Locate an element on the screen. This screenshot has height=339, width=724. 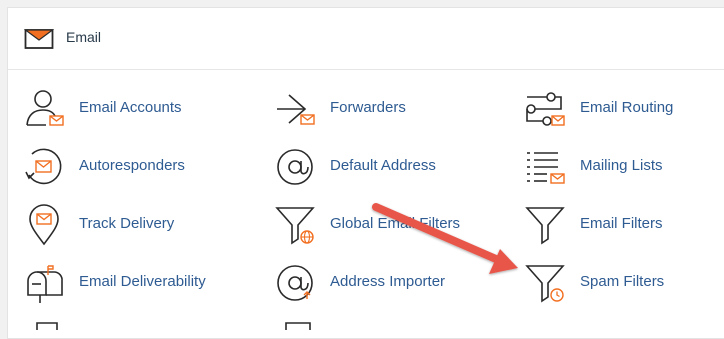
track-delivery-icon is located at coordinates (44, 225).